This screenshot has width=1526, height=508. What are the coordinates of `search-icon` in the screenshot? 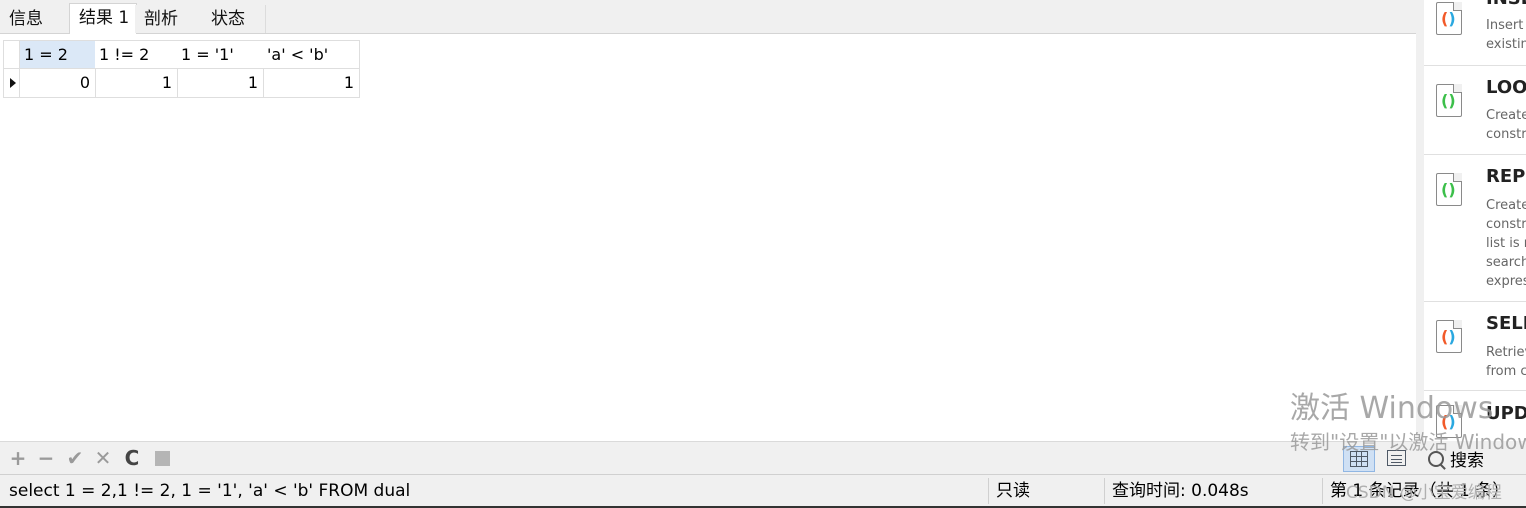 It's located at (1436, 459).